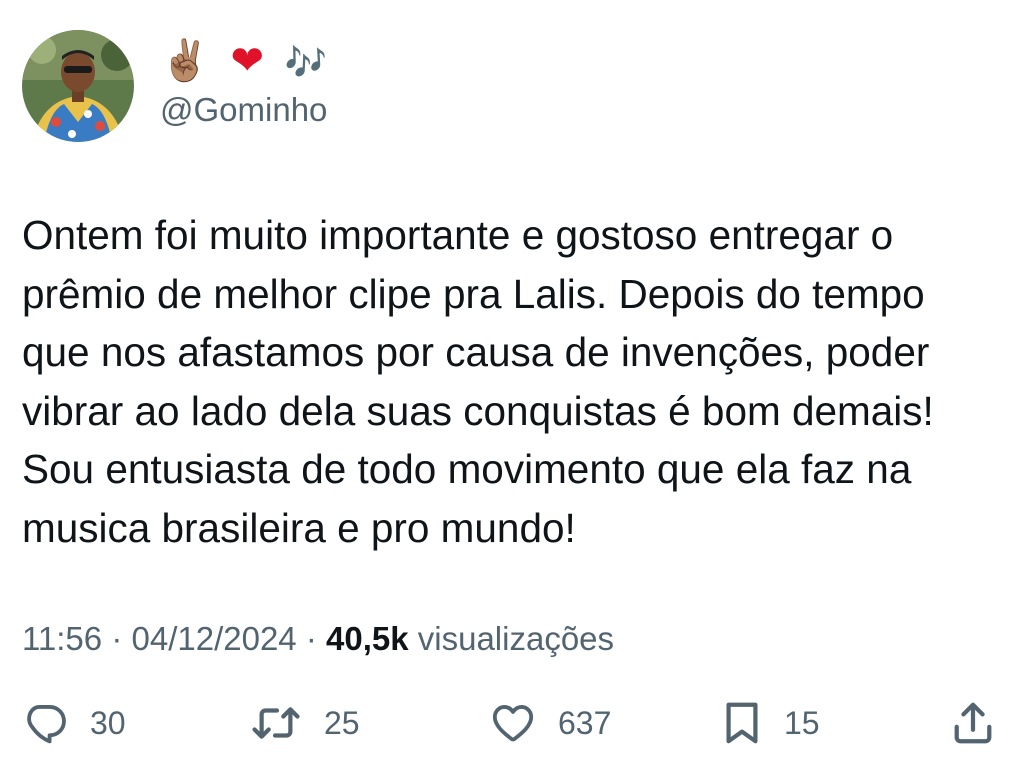  Describe the element at coordinates (249, 61) in the screenshot. I see `red-heart-emoji-icon: ❤` at that location.